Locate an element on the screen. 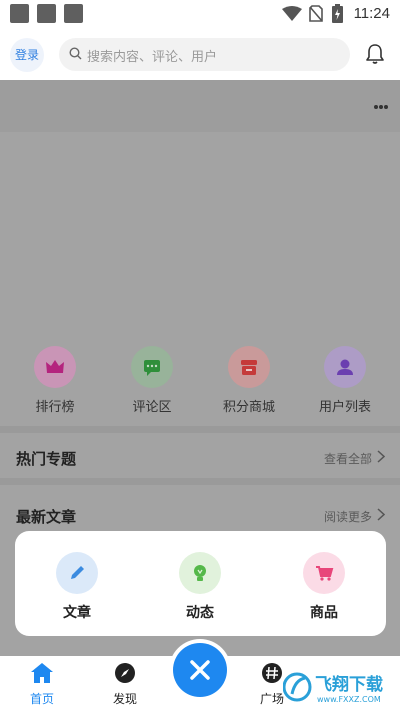  publish-sheet: 文章 动态 商品 is located at coordinates (200, 583).